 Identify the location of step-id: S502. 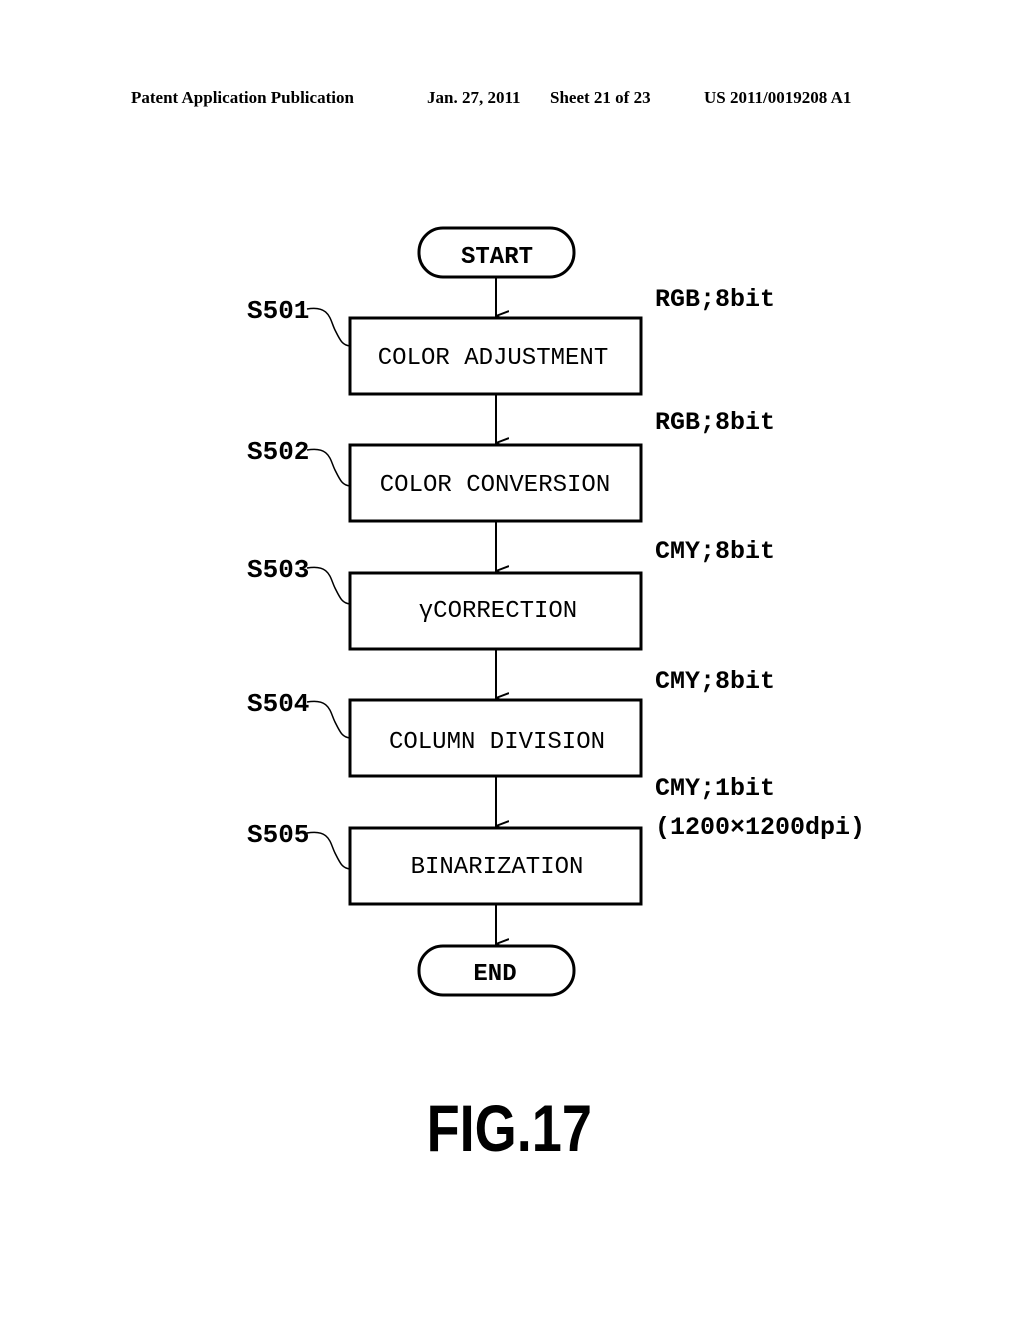
(278, 452).